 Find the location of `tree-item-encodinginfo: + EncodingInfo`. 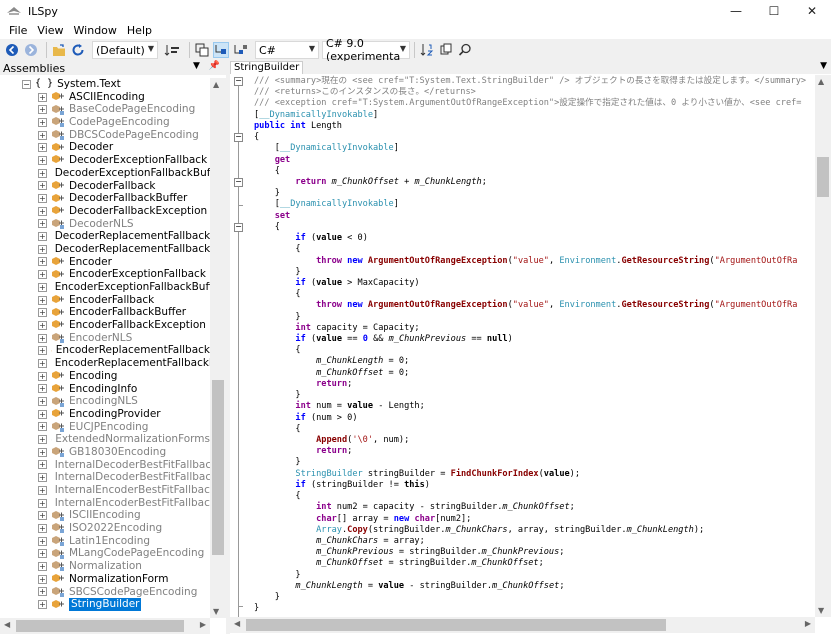

tree-item-encodinginfo: + EncodingInfo is located at coordinates (105, 389).